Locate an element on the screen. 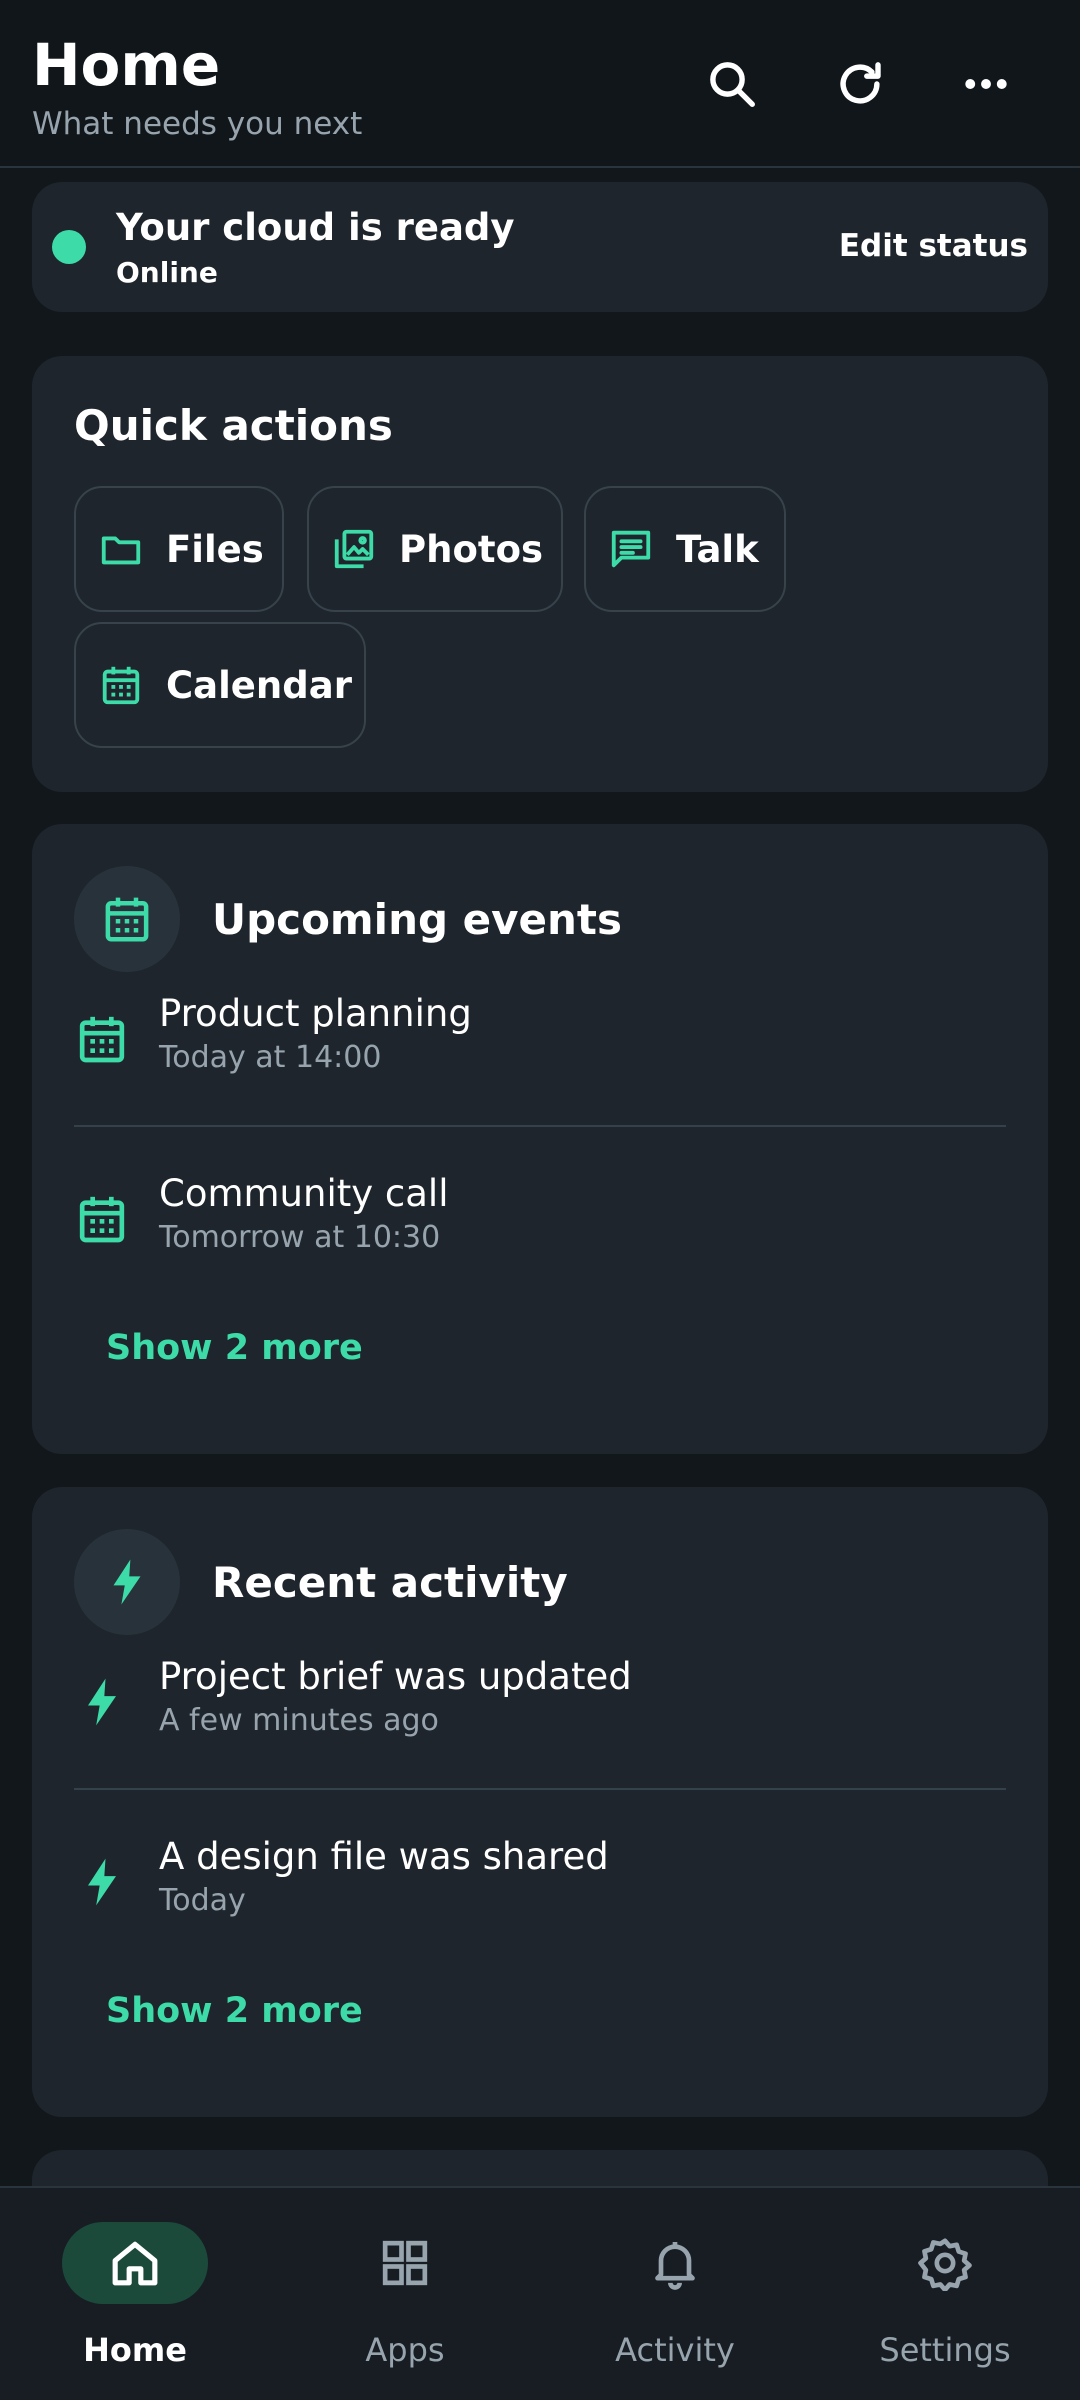  show-more-events-button: Show 2 more is located at coordinates (234, 1348).